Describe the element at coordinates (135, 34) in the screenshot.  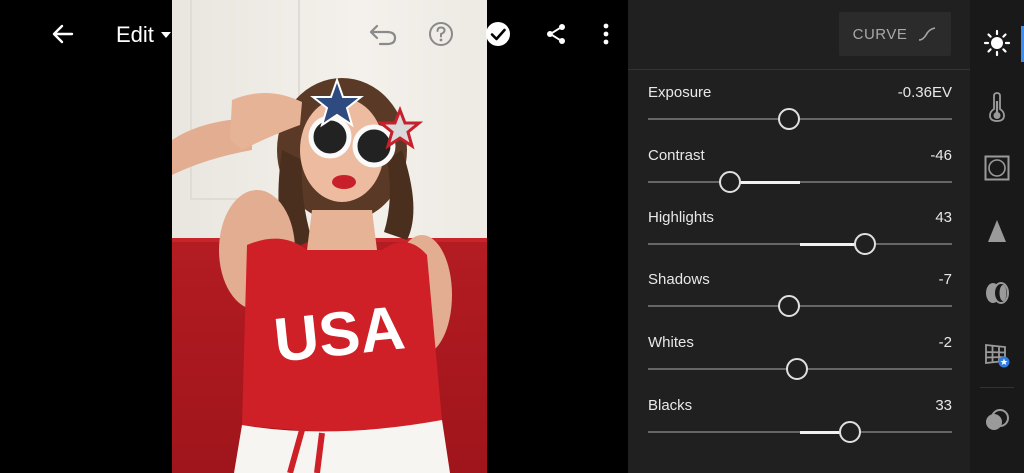
I see `edit-mode-label: Edit` at that location.